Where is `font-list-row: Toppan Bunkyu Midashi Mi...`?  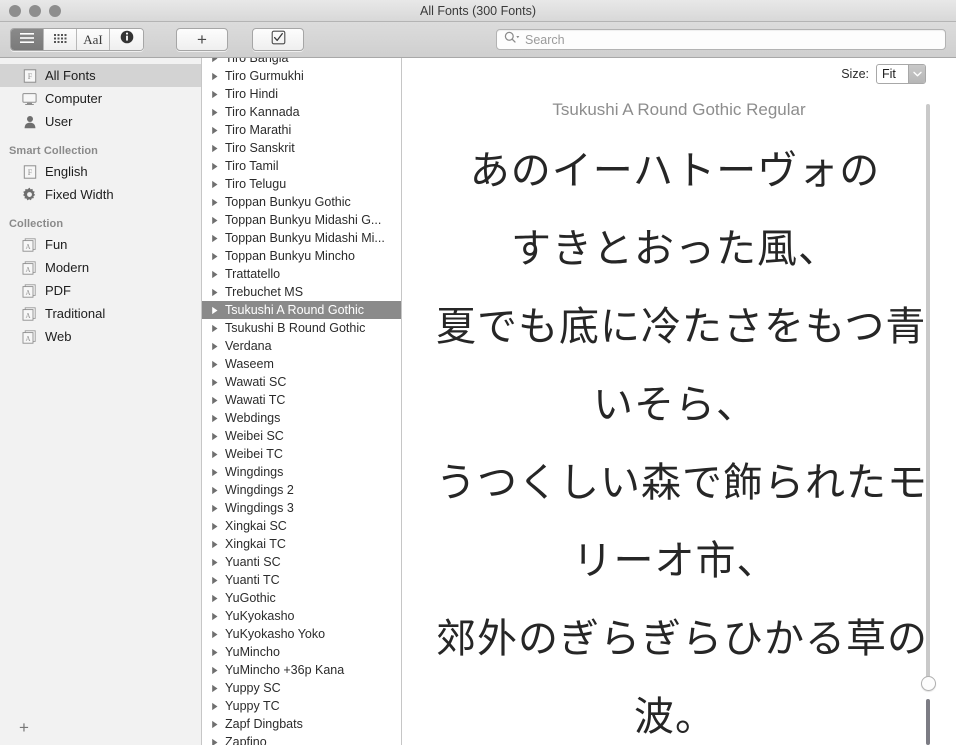
font-list-row: Toppan Bunkyu Midashi Mi... is located at coordinates (301, 238).